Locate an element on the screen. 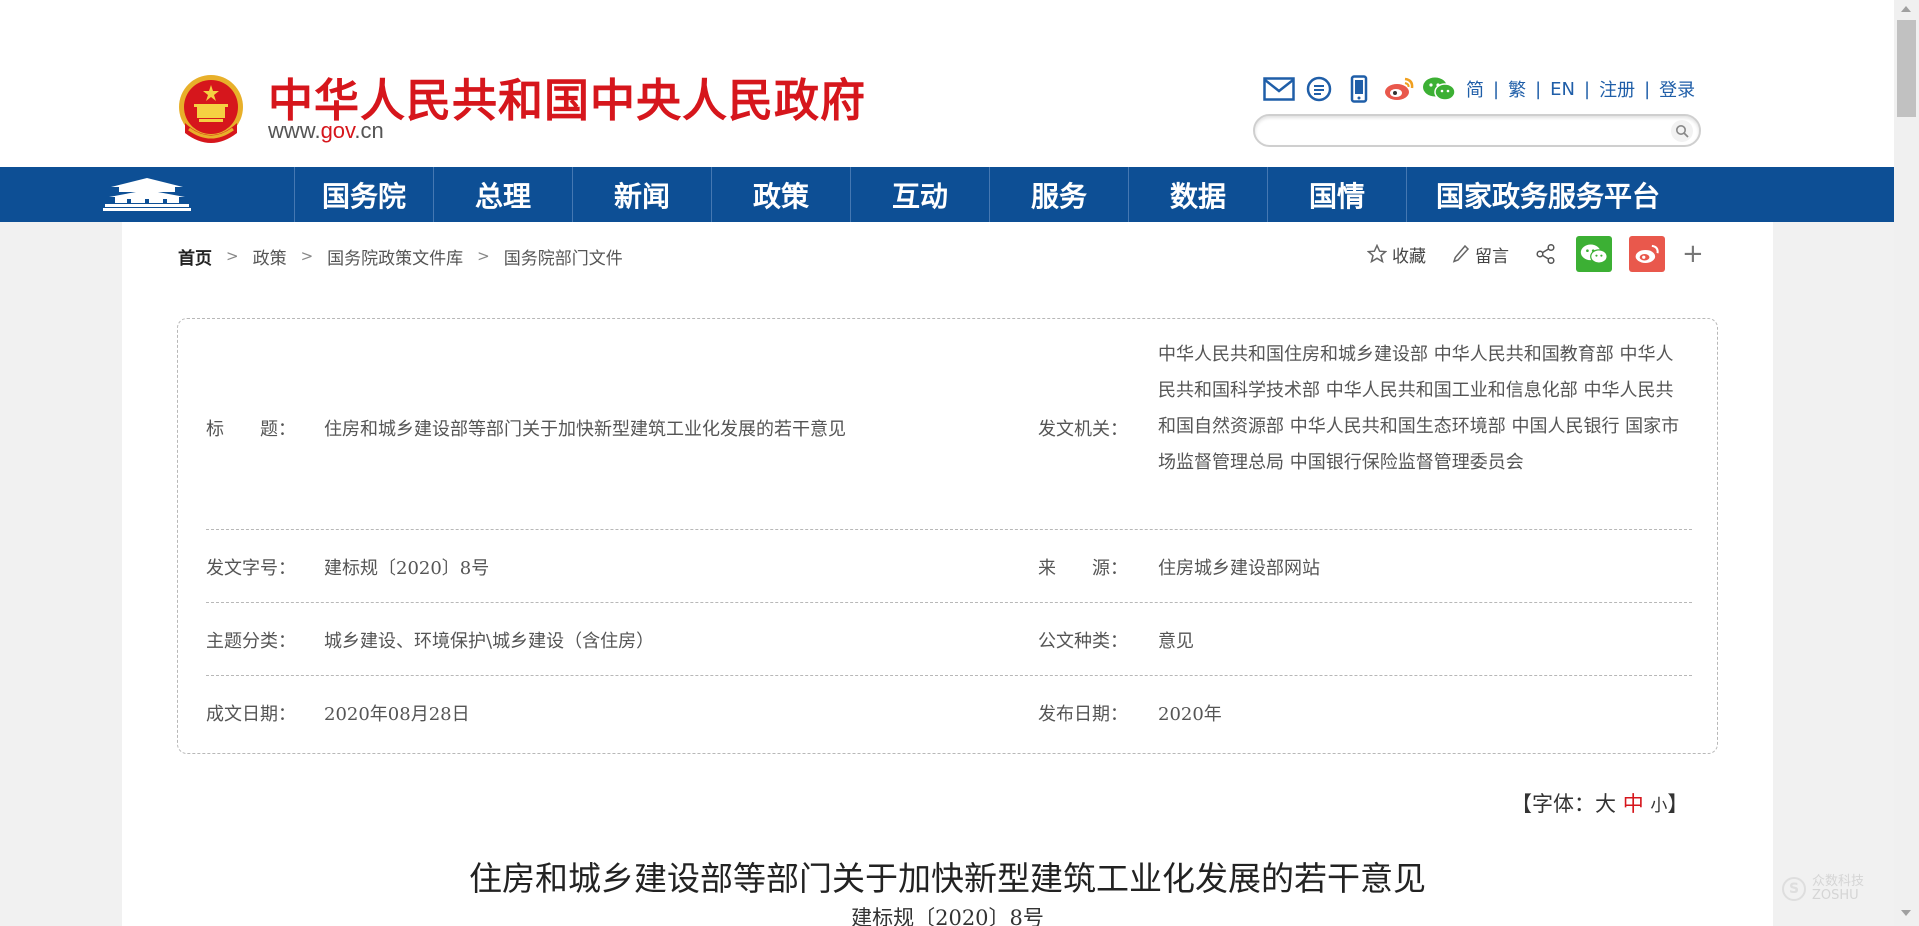  share-icon is located at coordinates (1545, 254).